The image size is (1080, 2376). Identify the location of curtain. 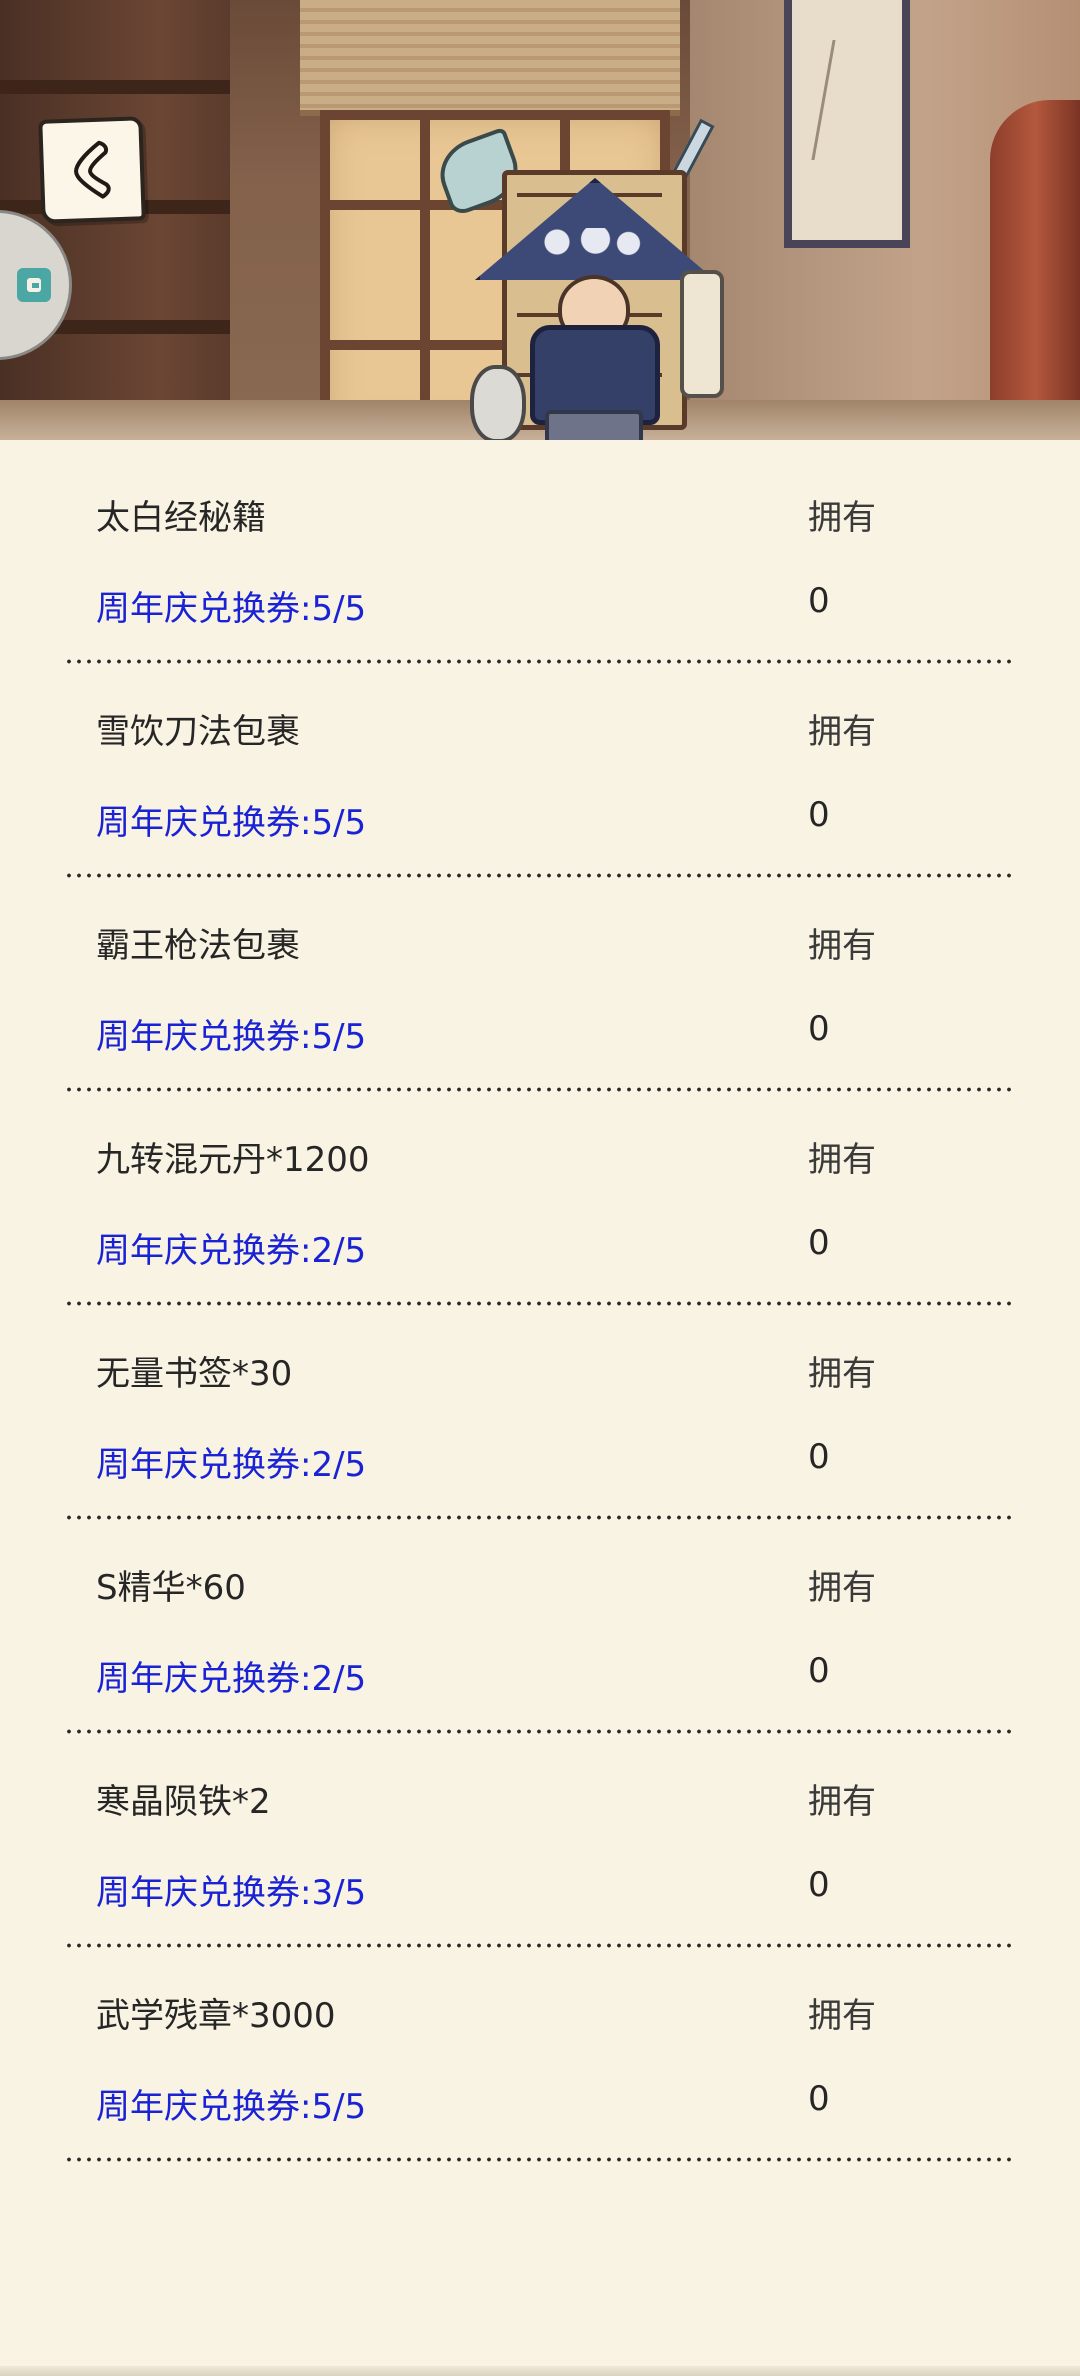
(1035, 270).